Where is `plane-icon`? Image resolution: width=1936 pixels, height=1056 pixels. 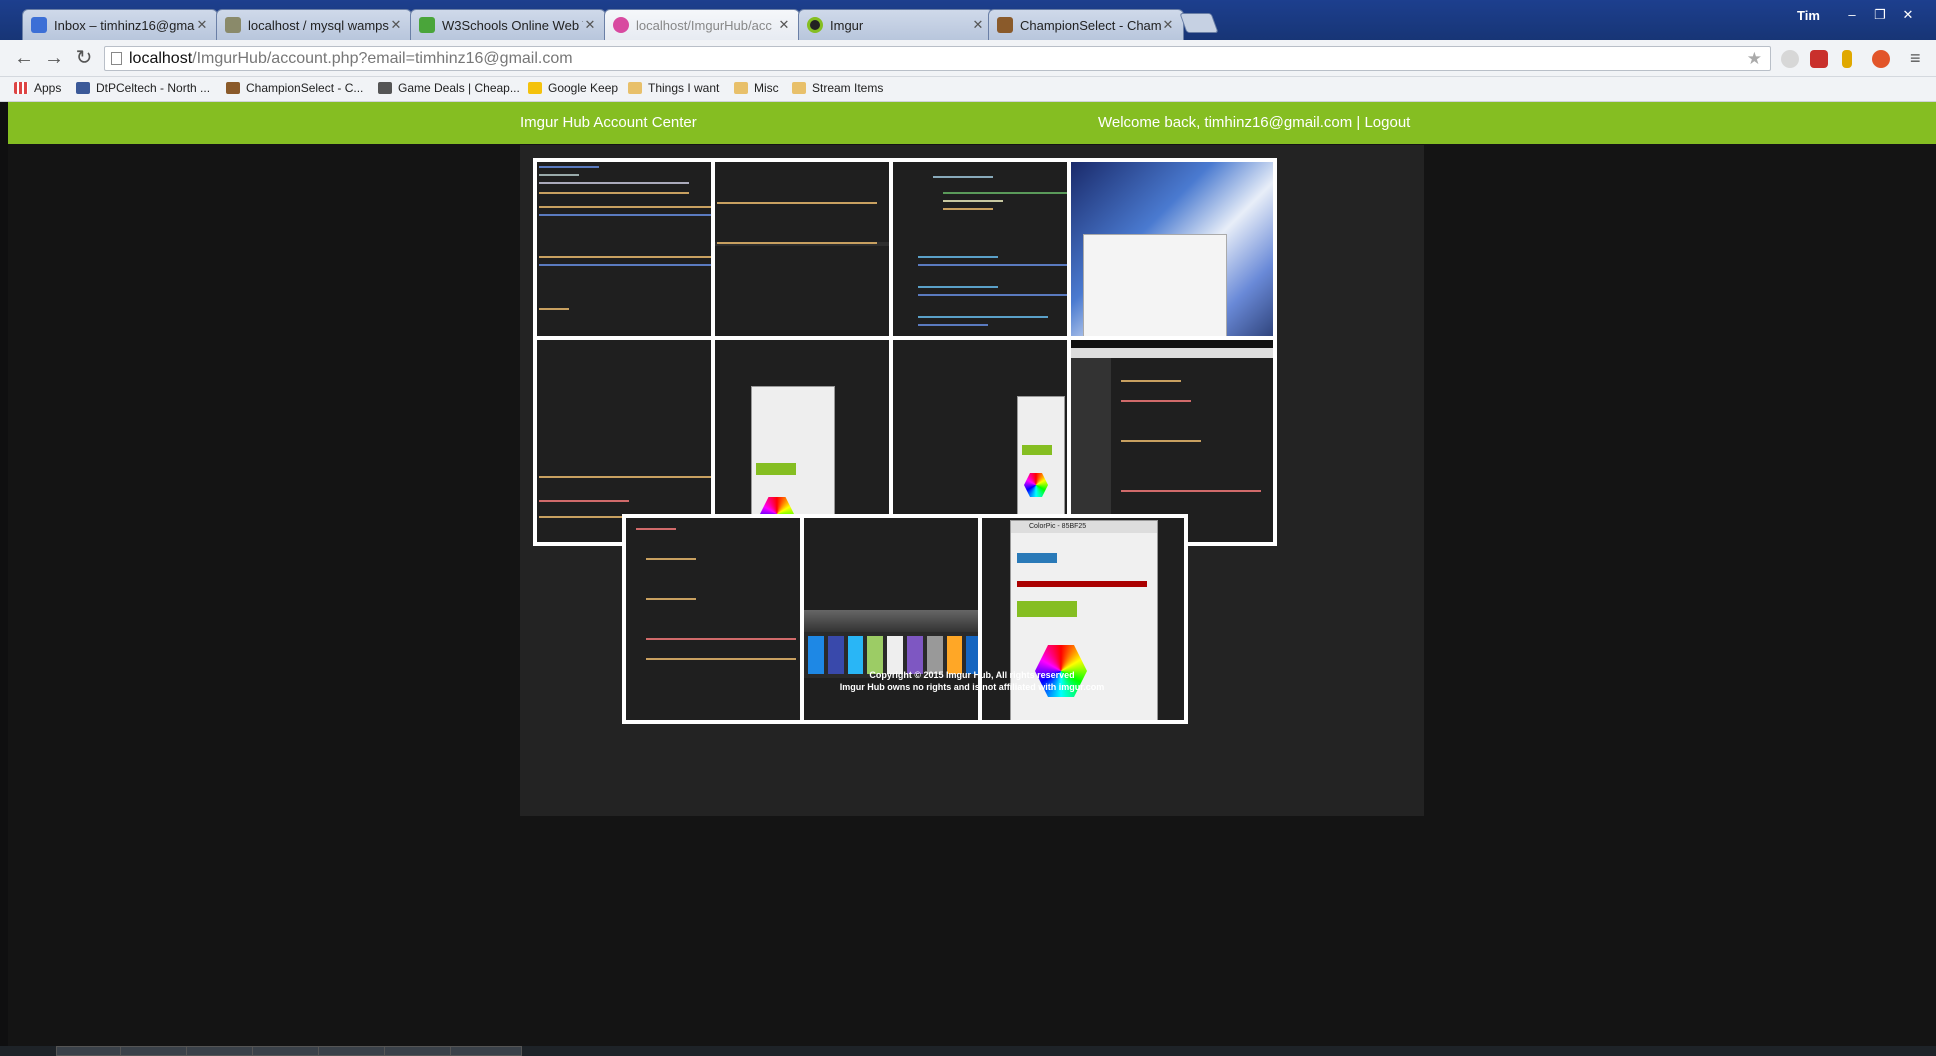
plane-icon is located at coordinates (385, 88).